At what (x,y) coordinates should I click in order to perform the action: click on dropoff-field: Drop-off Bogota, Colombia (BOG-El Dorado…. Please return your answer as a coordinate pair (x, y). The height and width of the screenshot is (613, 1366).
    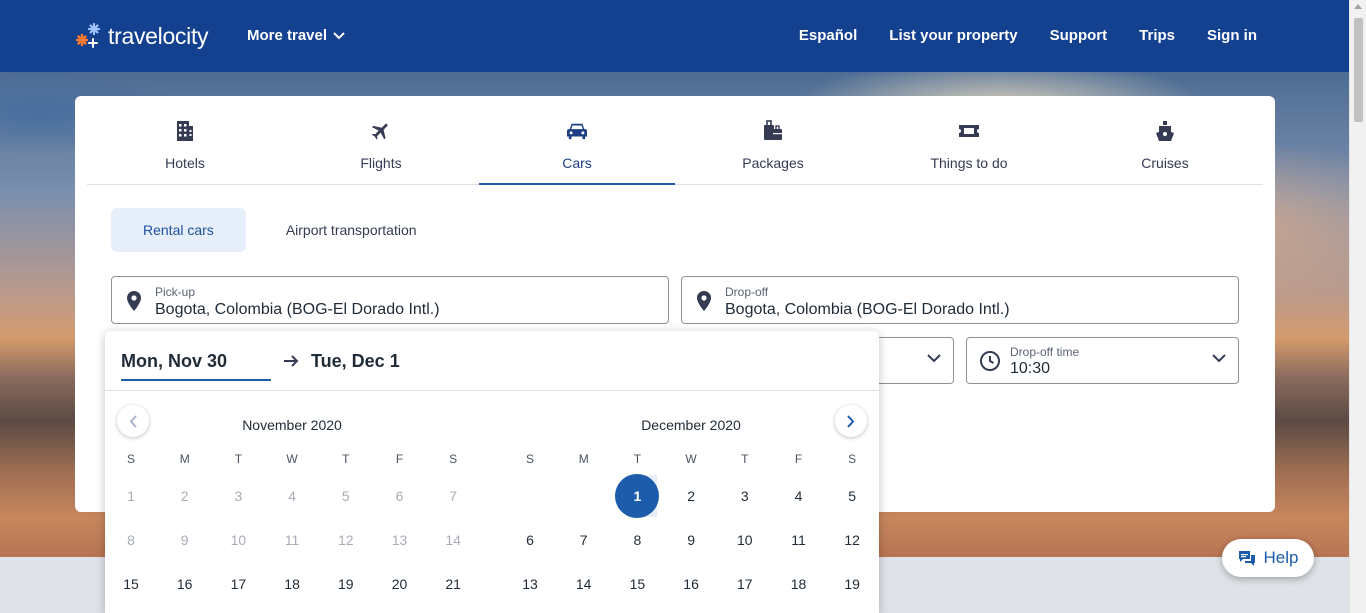
    Looking at the image, I should click on (960, 300).